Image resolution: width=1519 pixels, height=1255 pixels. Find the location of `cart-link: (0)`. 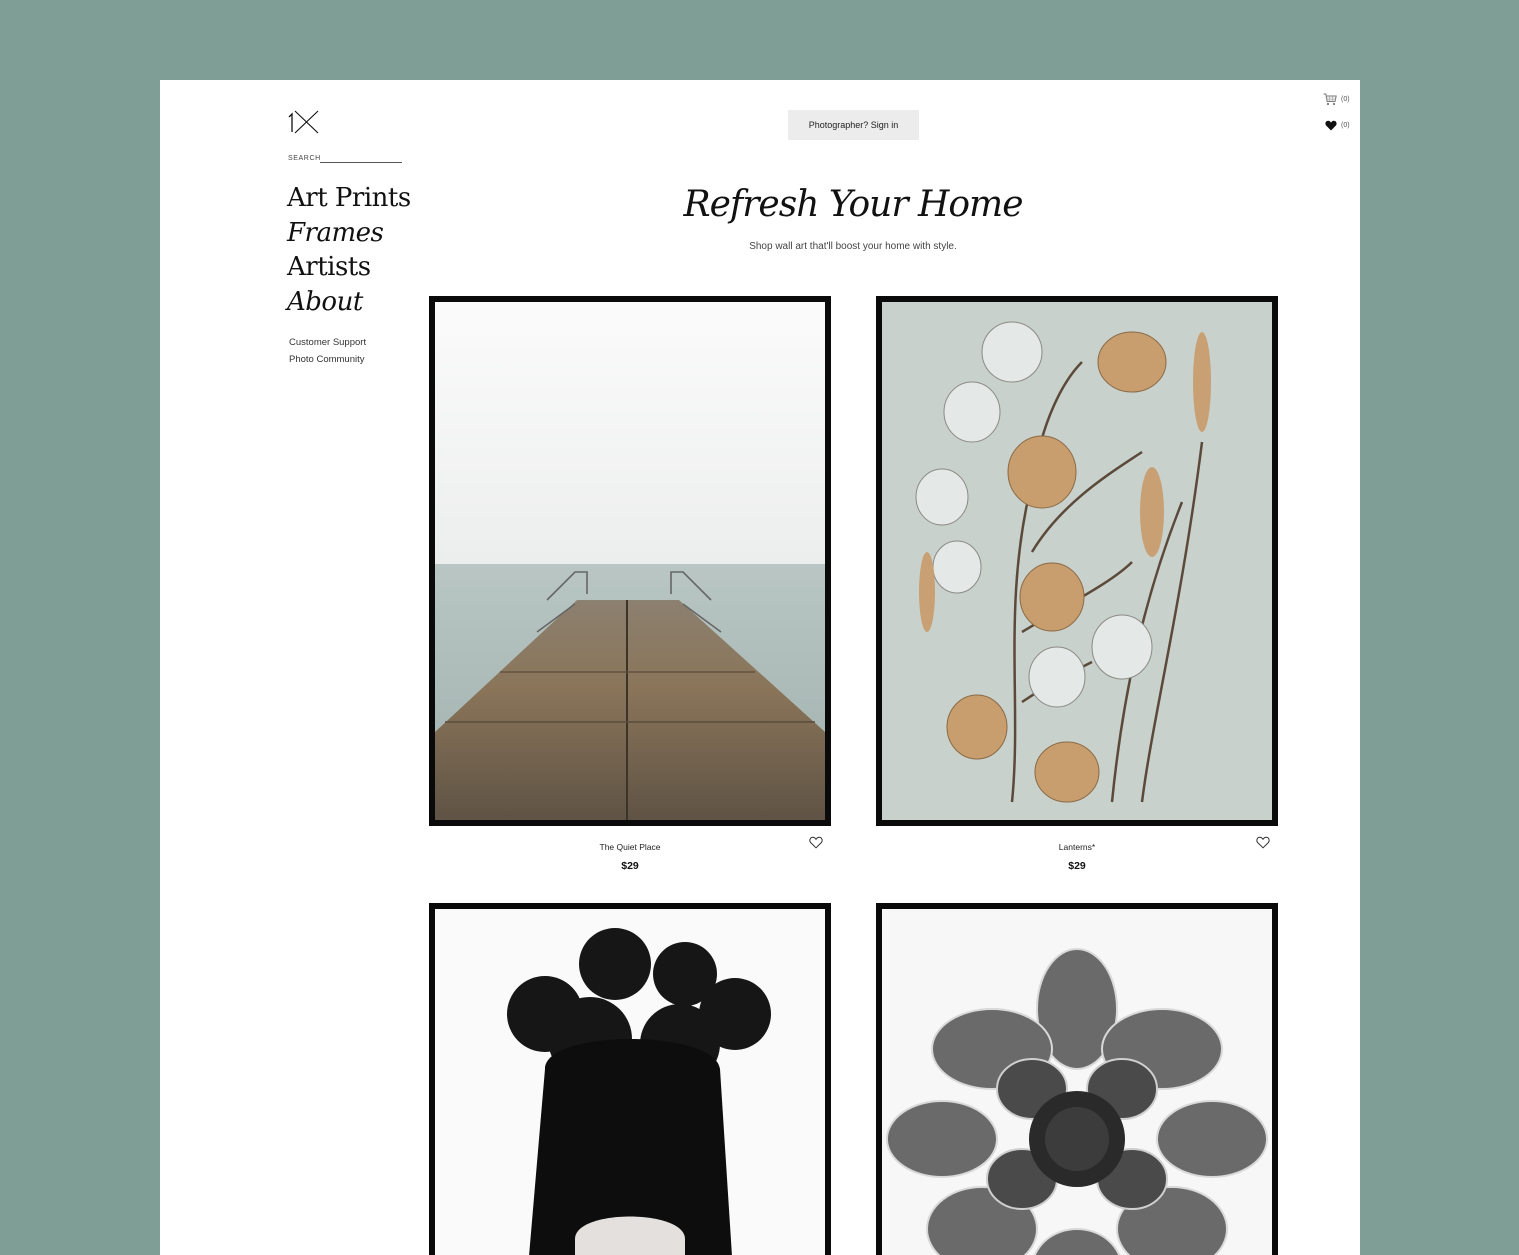

cart-link: (0) is located at coordinates (1336, 99).